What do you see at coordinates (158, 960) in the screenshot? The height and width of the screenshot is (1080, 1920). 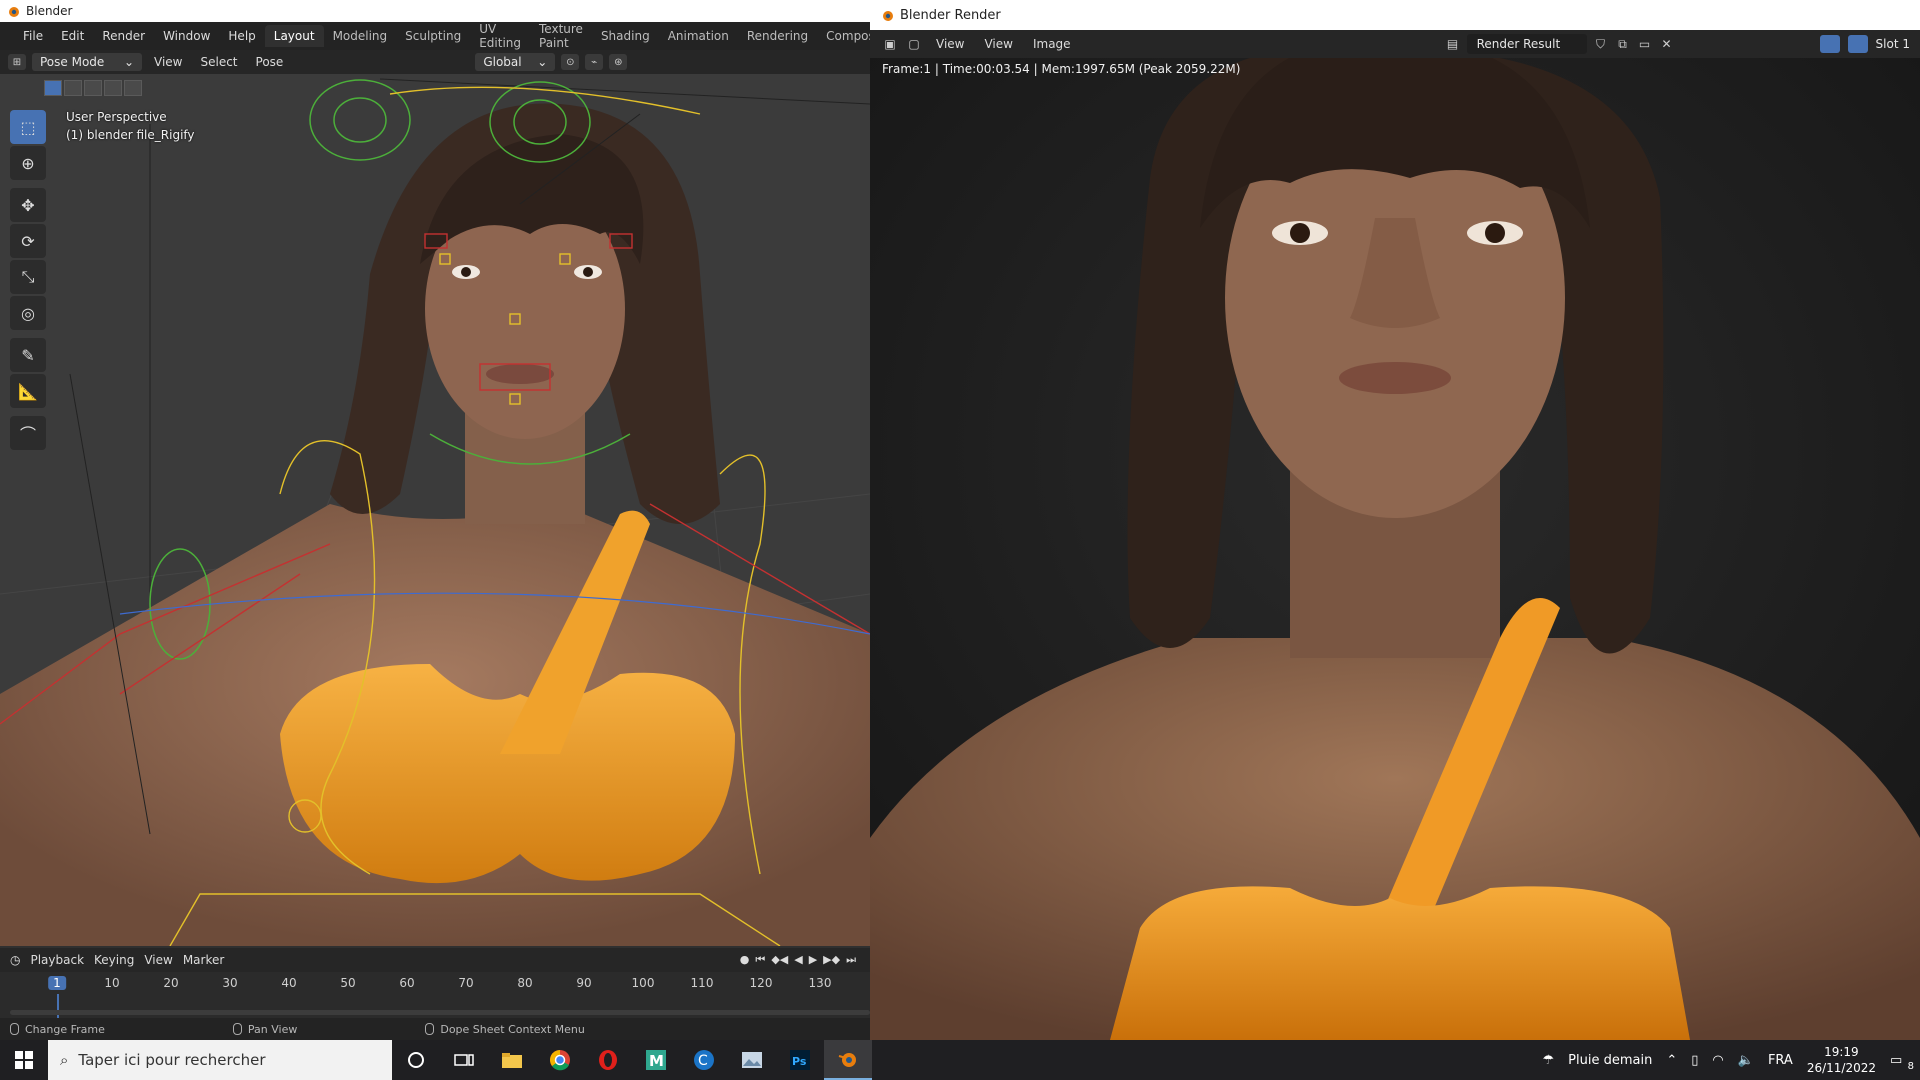 I see `timeline-menu-view: View` at bounding box center [158, 960].